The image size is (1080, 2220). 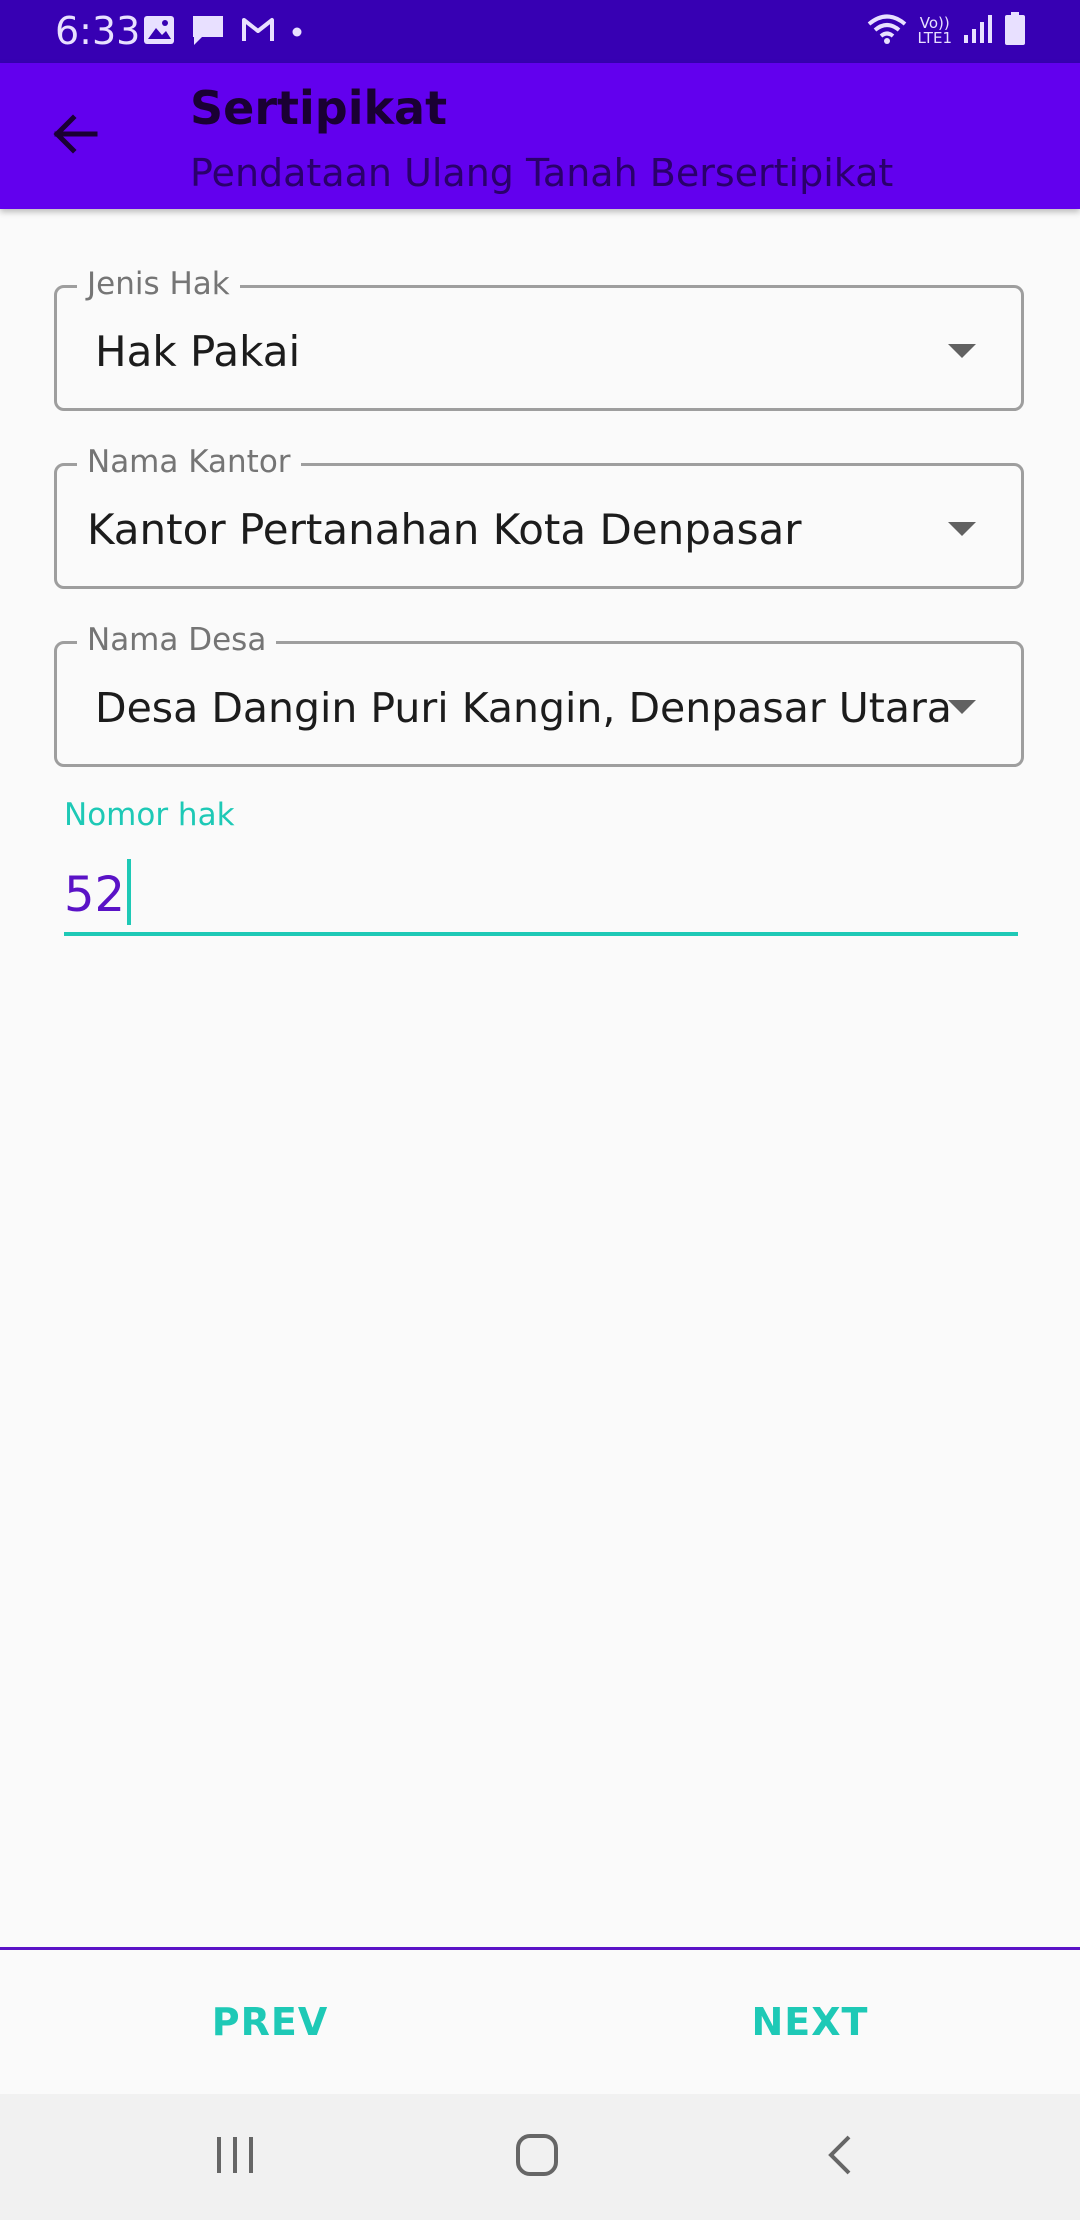 What do you see at coordinates (208, 32) in the screenshot?
I see `message-icon` at bounding box center [208, 32].